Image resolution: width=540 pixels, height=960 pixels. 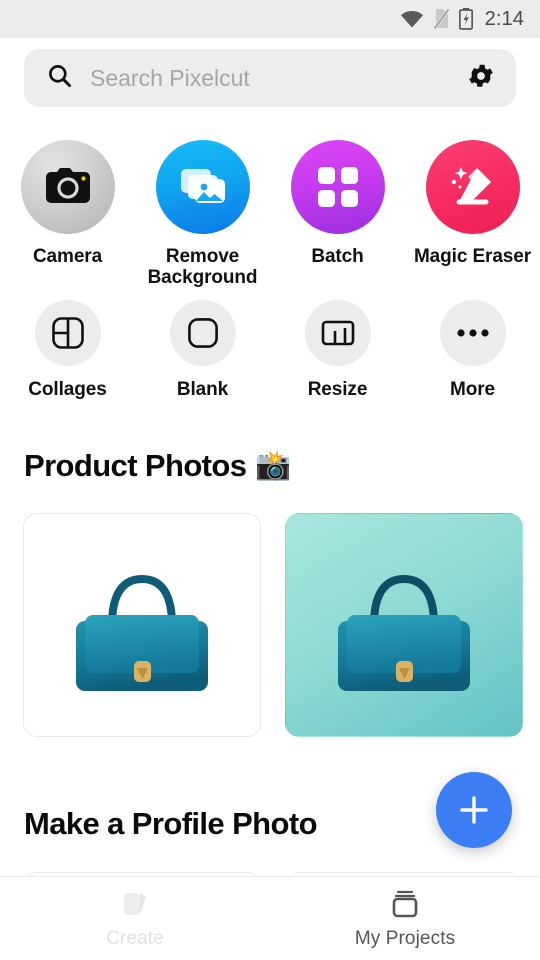 I want to click on action-collages: Collages, so click(x=67, y=349).